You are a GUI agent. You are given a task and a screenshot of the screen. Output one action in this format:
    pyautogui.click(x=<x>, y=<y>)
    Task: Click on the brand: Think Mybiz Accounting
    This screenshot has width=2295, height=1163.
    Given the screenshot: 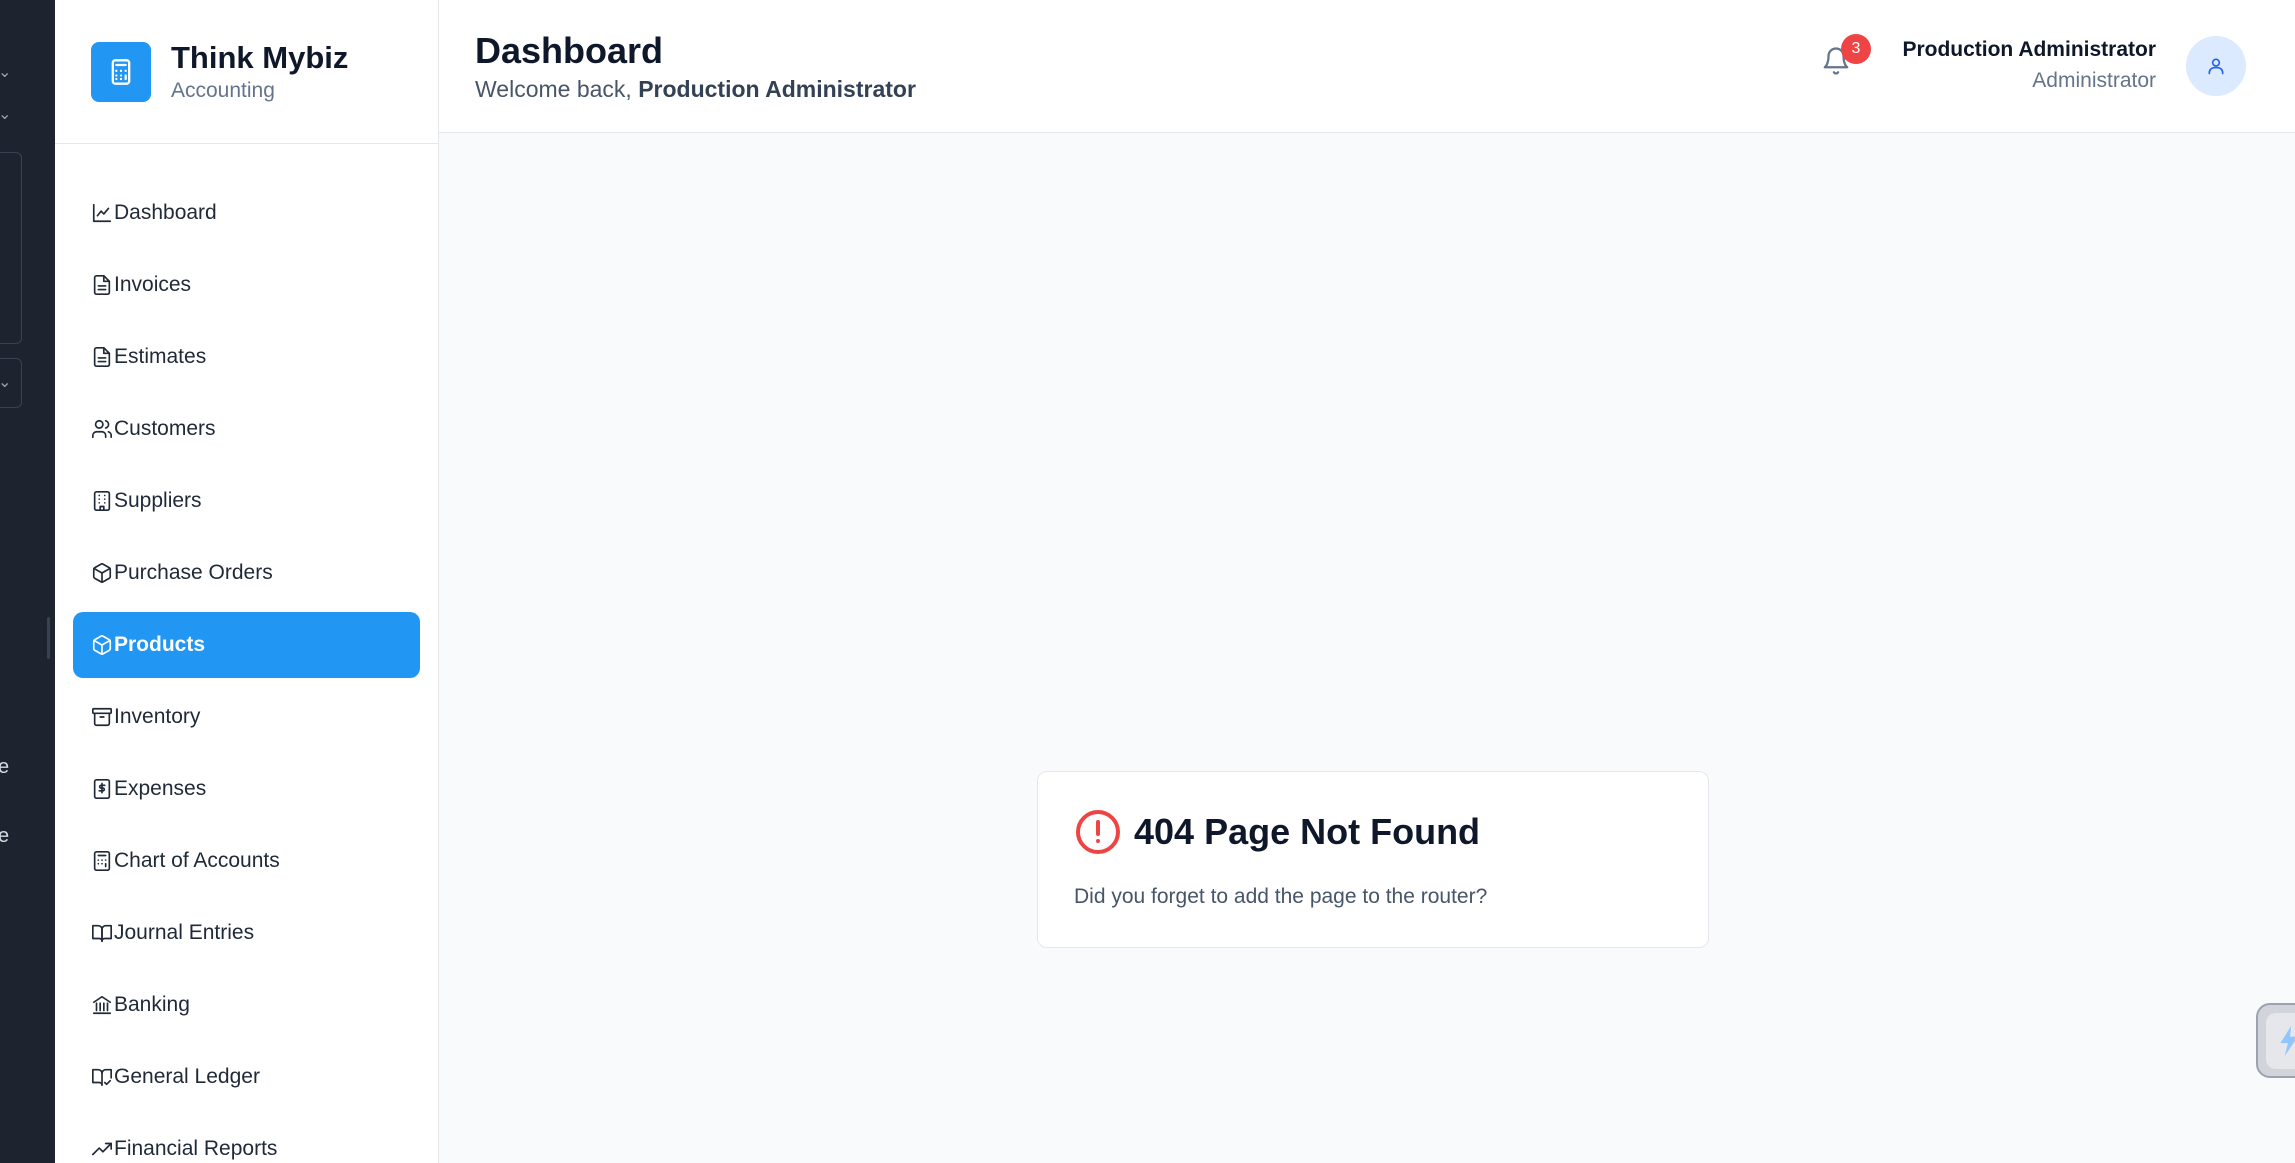 What is the action you would take?
    pyautogui.click(x=246, y=72)
    